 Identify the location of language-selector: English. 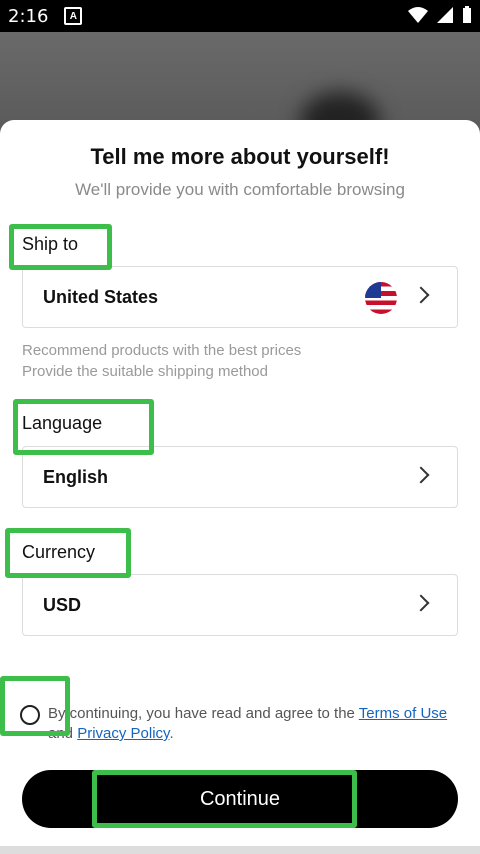
(240, 477).